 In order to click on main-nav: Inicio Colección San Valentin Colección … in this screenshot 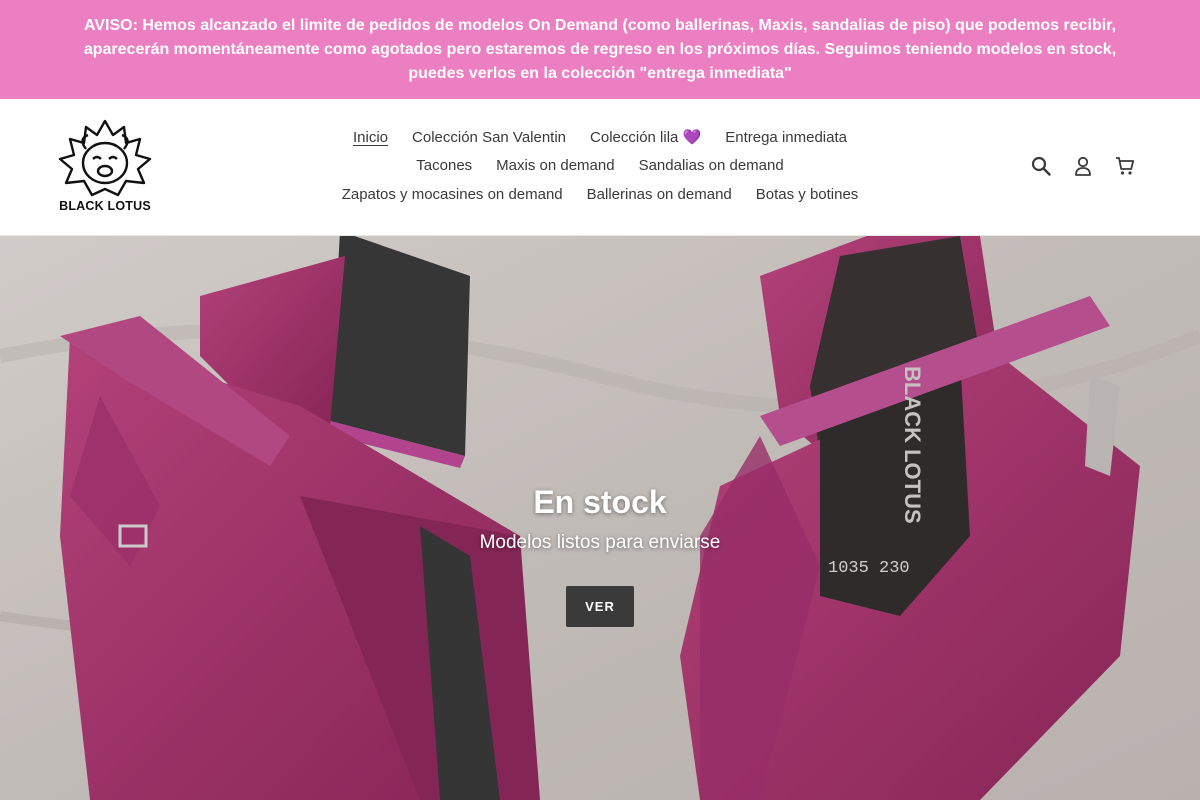, I will do `click(600, 166)`.